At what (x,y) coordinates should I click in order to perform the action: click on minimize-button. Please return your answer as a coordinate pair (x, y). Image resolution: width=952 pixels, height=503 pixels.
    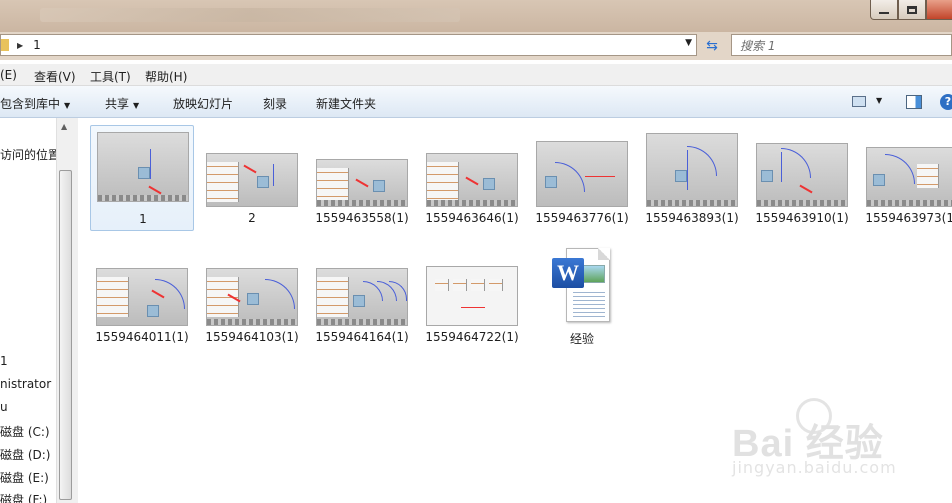
    Looking at the image, I should click on (884, 10).